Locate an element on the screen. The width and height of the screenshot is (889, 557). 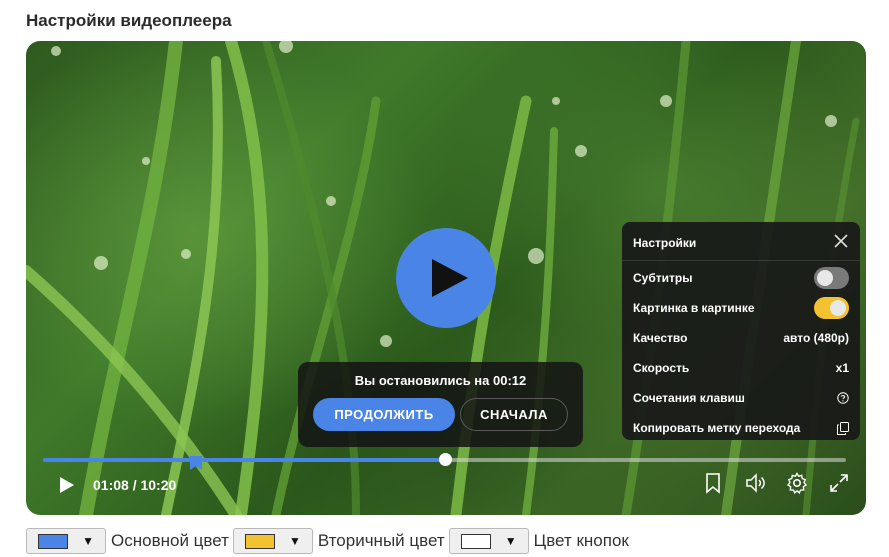
bookmark-icon is located at coordinates (713, 483).